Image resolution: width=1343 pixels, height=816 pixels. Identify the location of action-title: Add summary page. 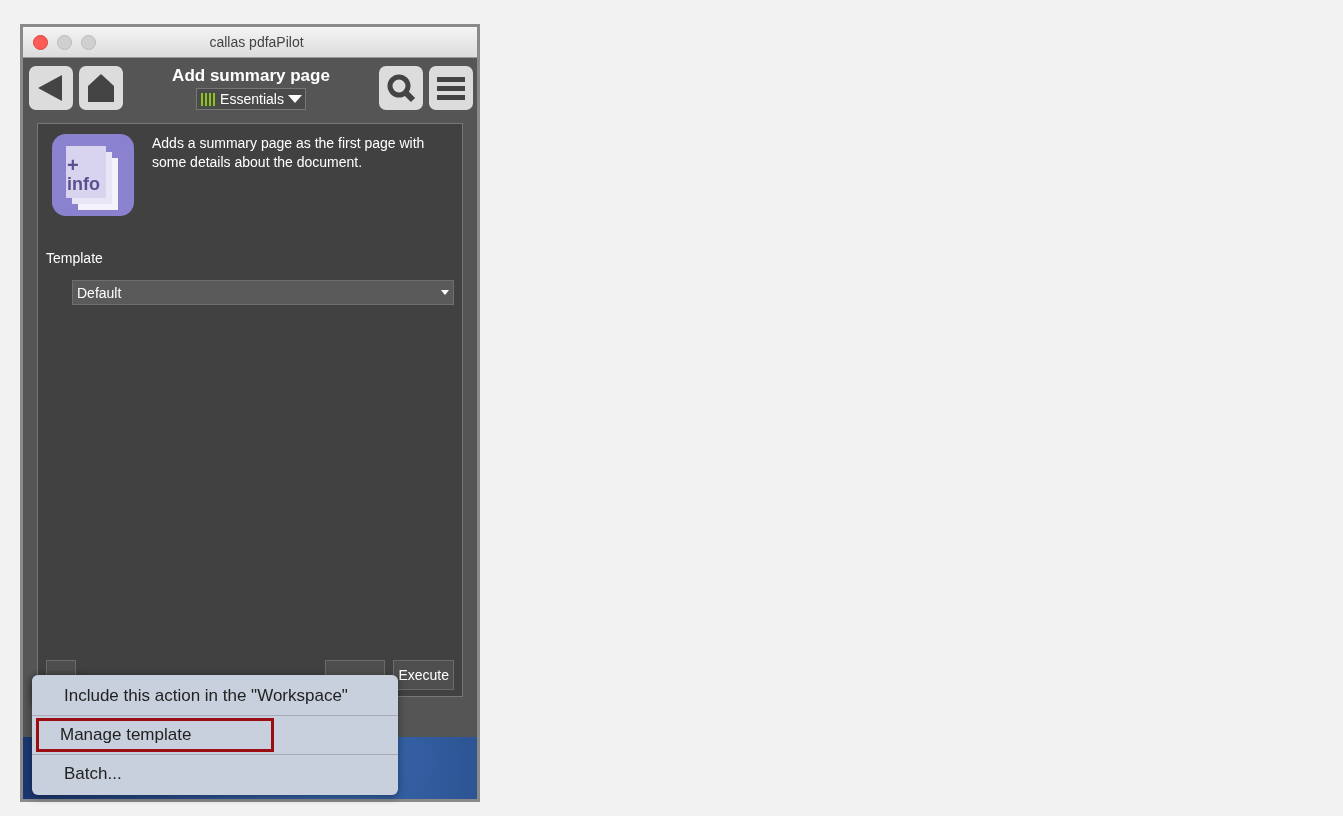
(251, 76).